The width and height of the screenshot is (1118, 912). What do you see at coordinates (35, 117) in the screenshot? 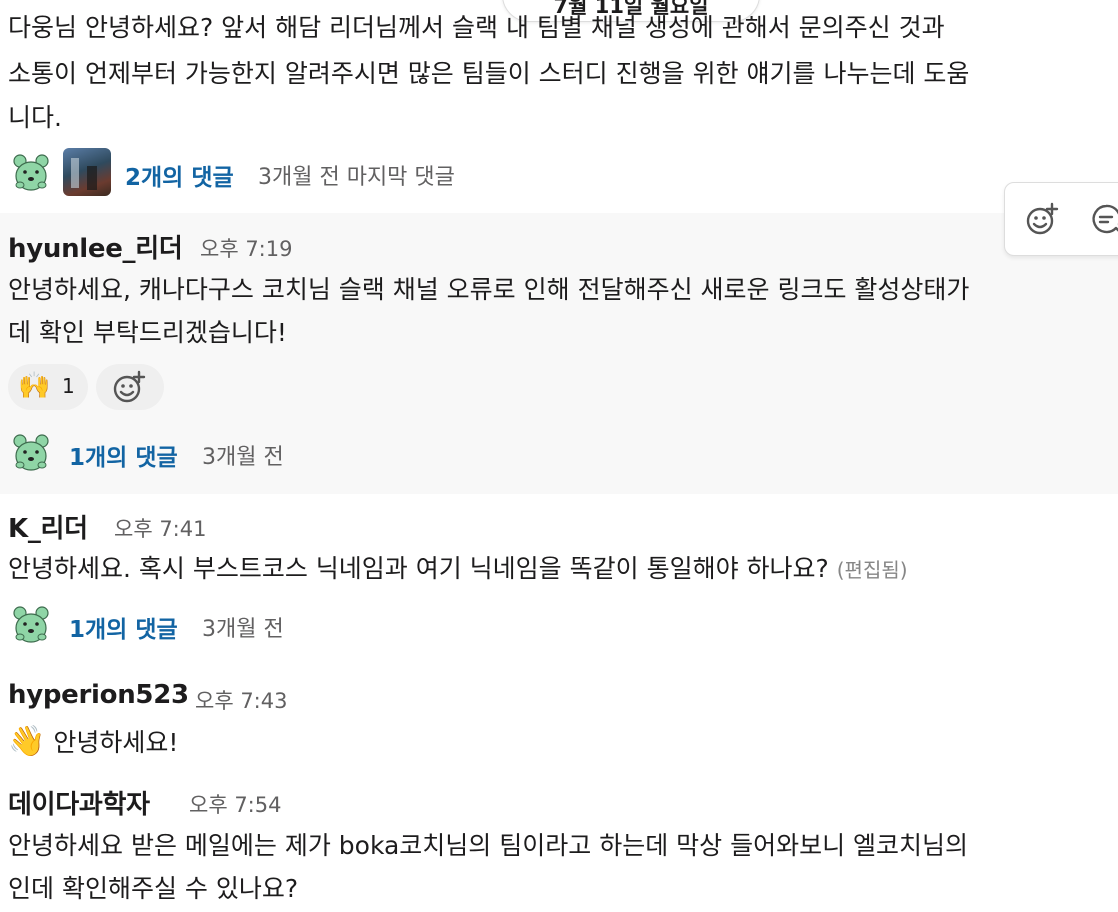
I see `message-text-line: 니다.` at bounding box center [35, 117].